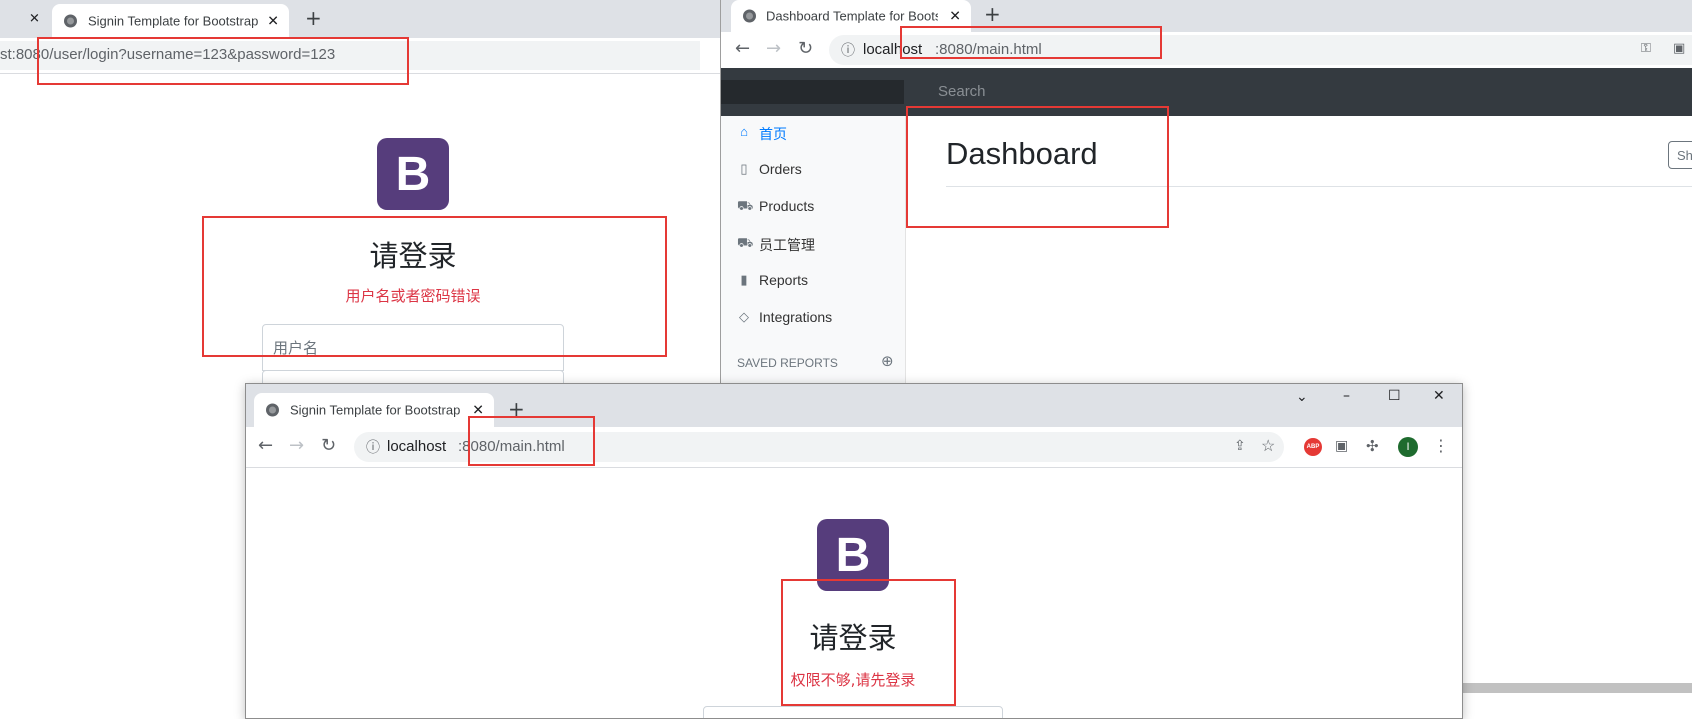  Describe the element at coordinates (1022, 153) in the screenshot. I see `page-title: Dashboard` at that location.